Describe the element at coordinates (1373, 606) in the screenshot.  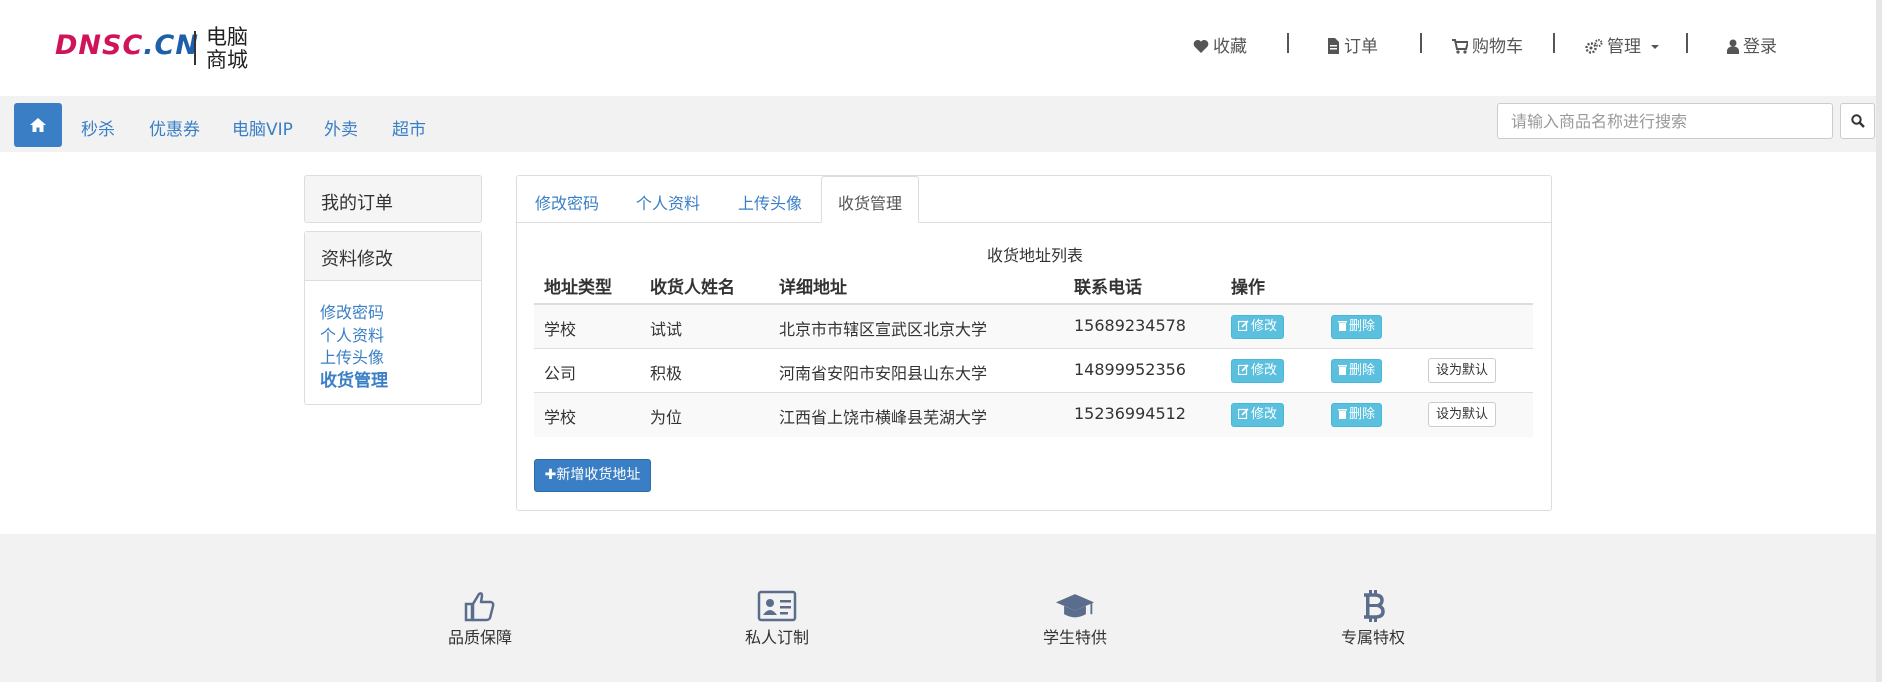
I see `bitcoin-icon` at that location.